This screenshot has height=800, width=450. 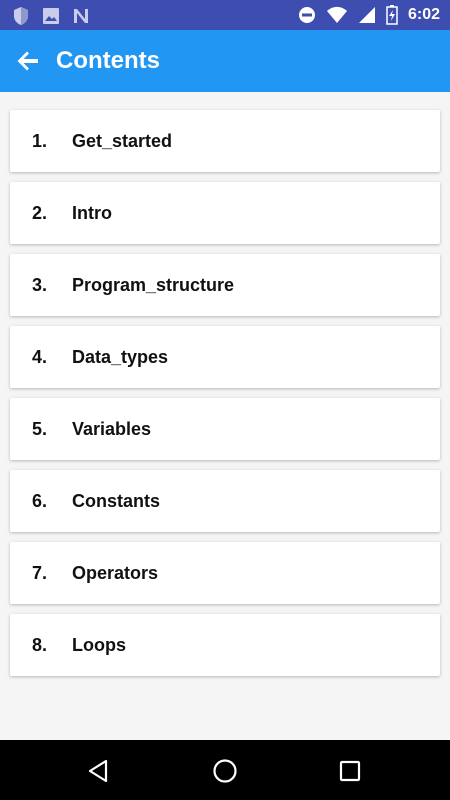 What do you see at coordinates (40, 501) in the screenshot?
I see `item-number: 6.` at bounding box center [40, 501].